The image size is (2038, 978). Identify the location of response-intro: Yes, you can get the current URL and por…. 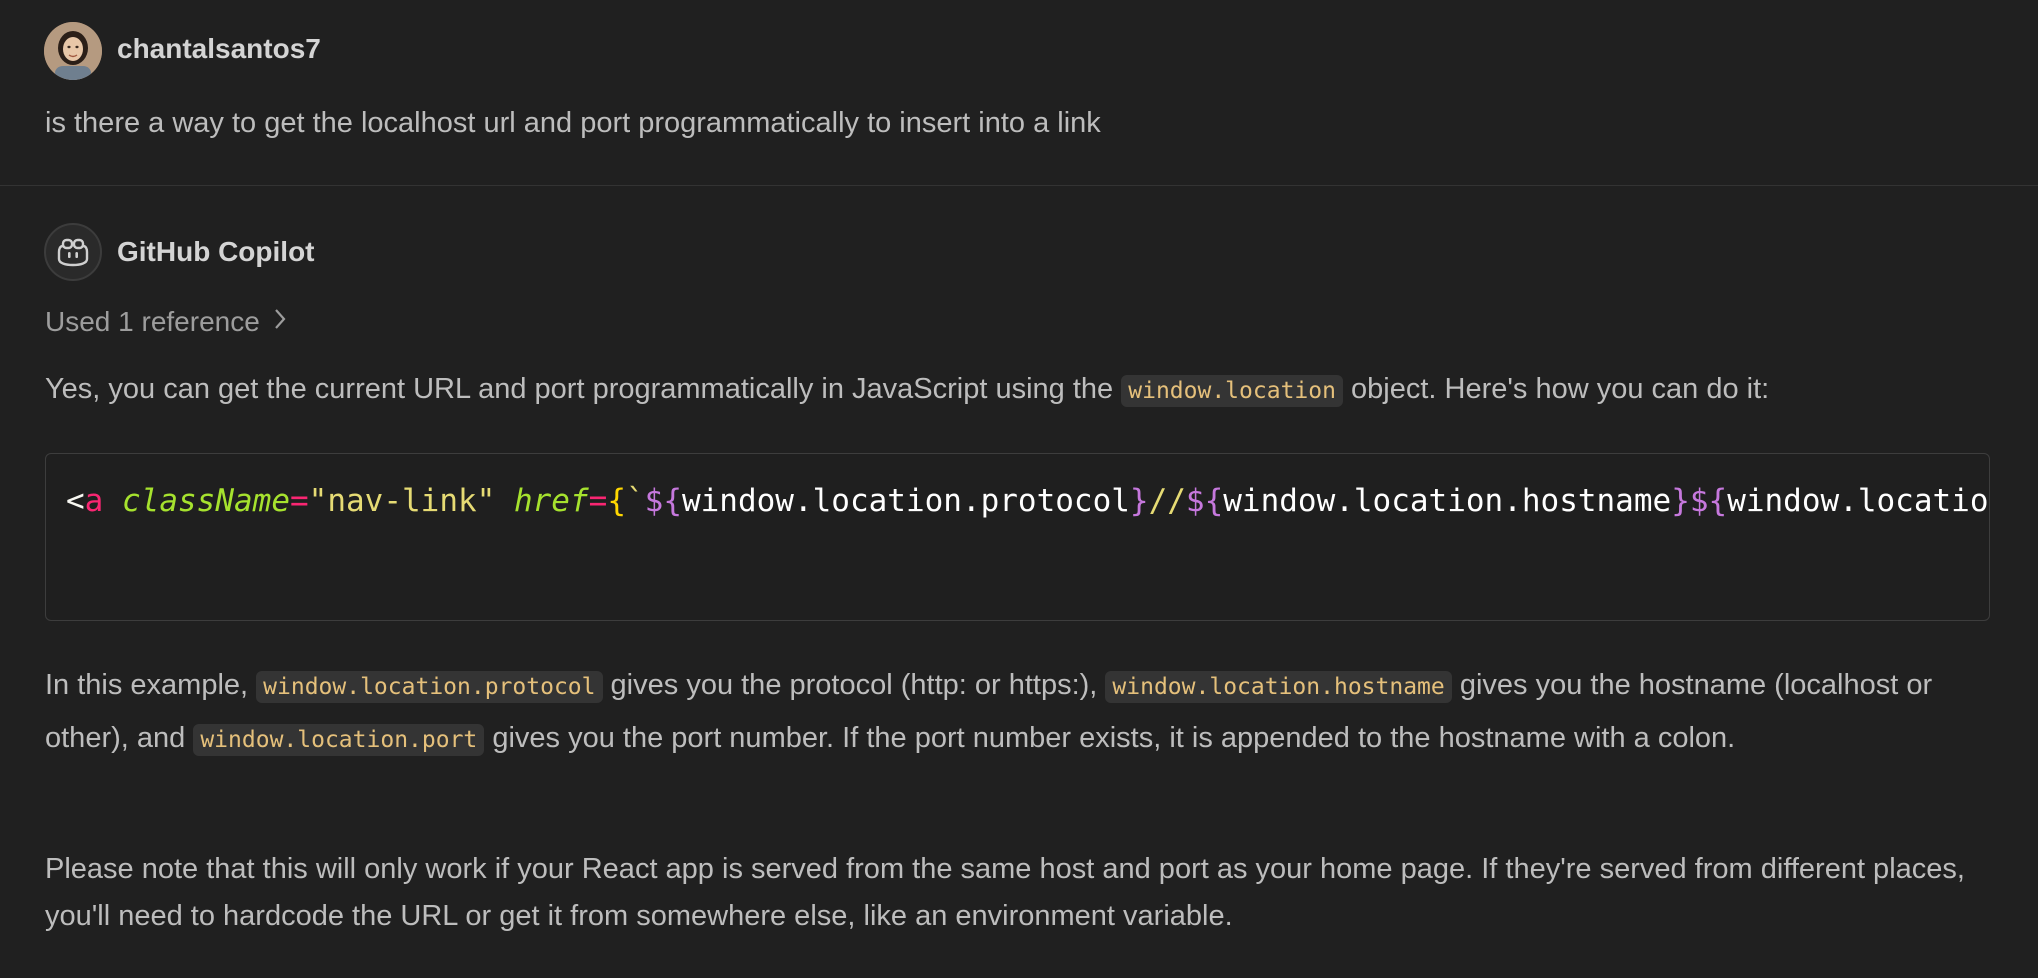
(1020, 390).